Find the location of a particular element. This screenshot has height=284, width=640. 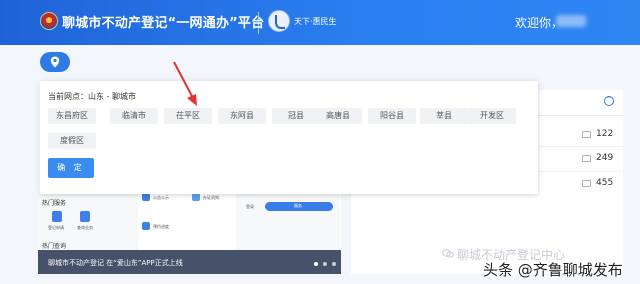

location-pin-icon is located at coordinates (55, 62).